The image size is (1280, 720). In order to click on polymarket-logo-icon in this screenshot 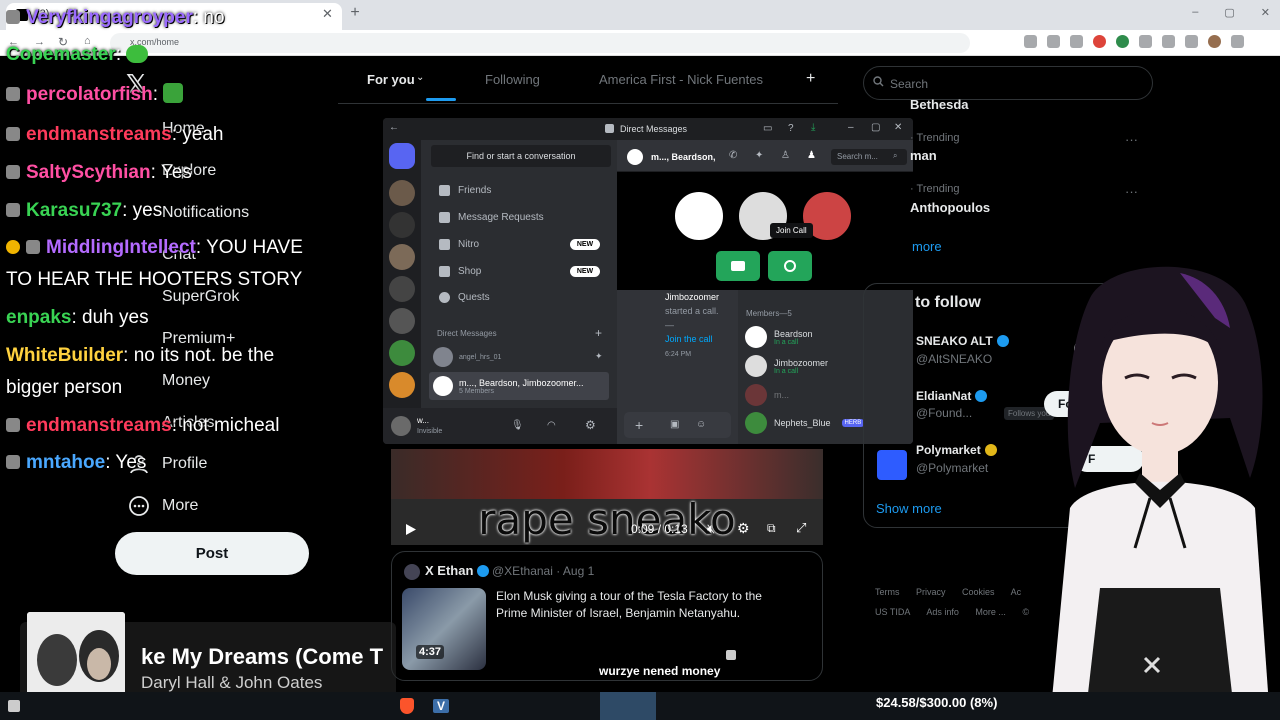, I will do `click(892, 465)`.